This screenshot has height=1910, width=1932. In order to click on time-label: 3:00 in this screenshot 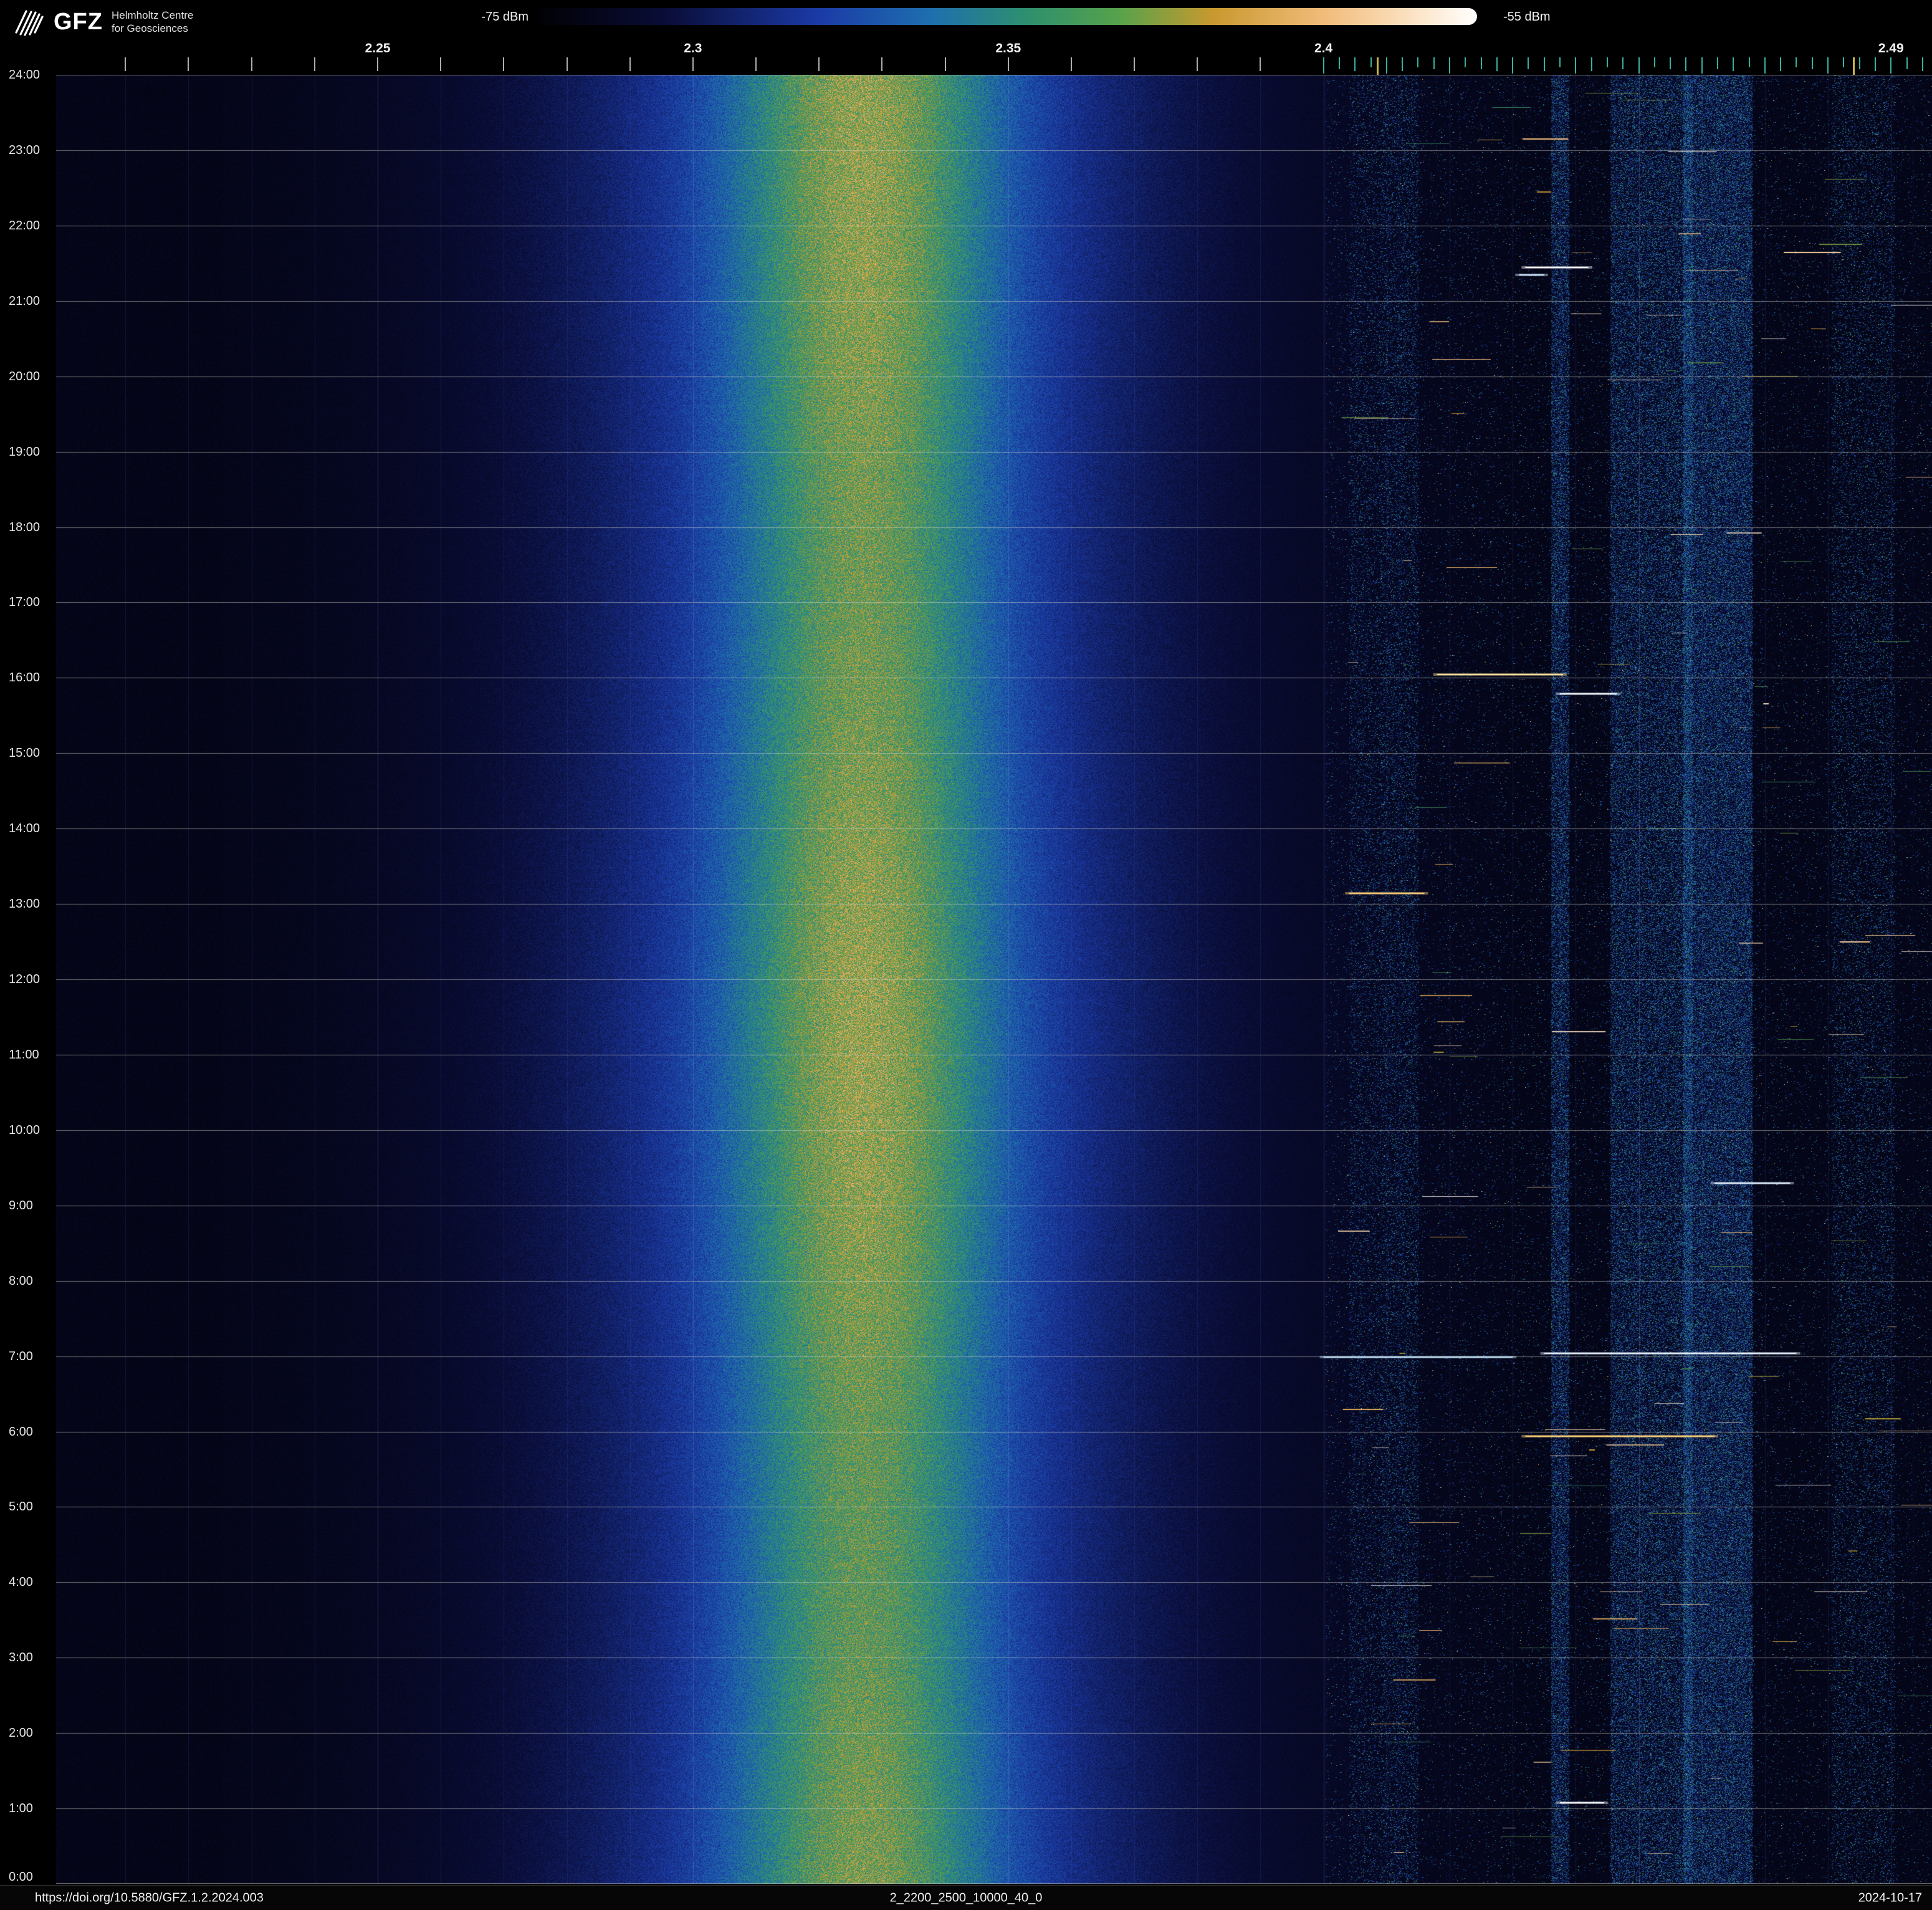, I will do `click(21, 1658)`.